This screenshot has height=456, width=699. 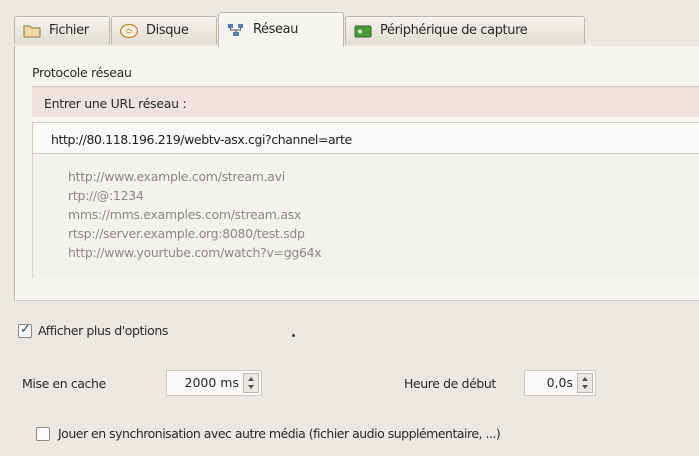 What do you see at coordinates (115, 103) in the screenshot?
I see `url-label: Entrer une URL réseau :` at bounding box center [115, 103].